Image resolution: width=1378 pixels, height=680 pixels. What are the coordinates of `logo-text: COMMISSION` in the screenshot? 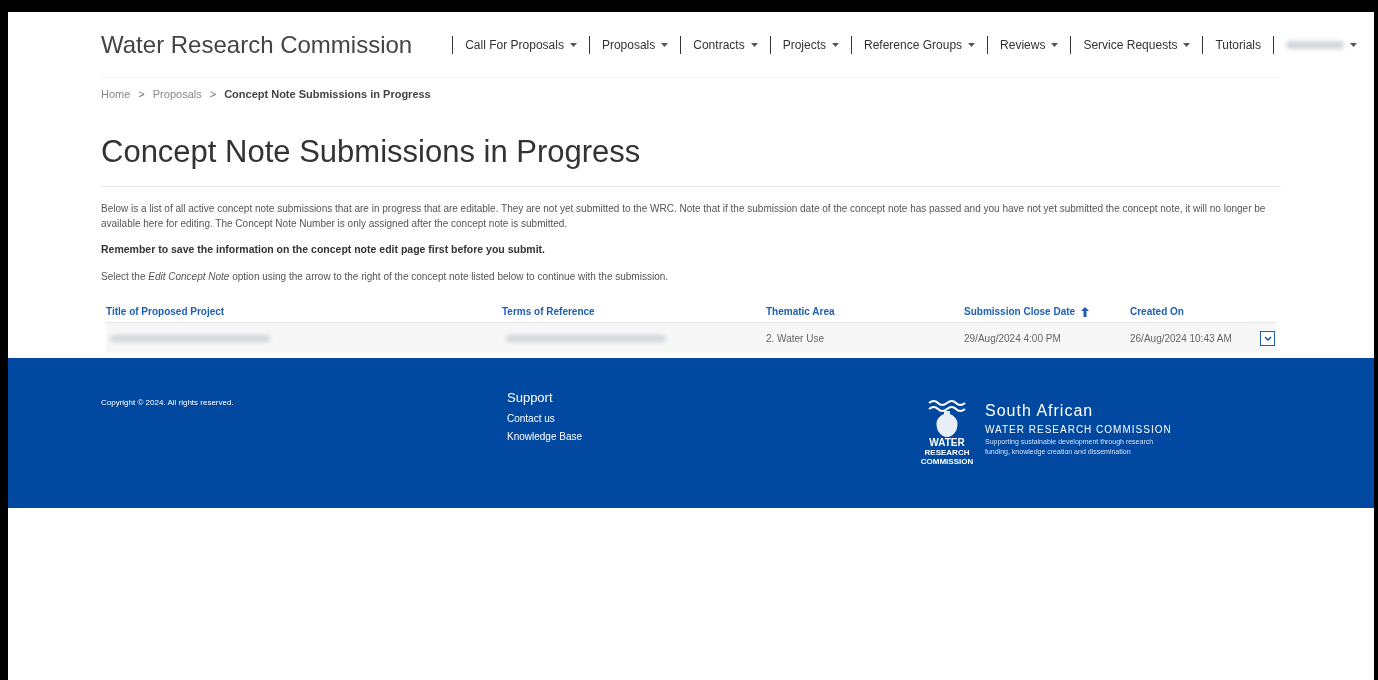 It's located at (947, 462).